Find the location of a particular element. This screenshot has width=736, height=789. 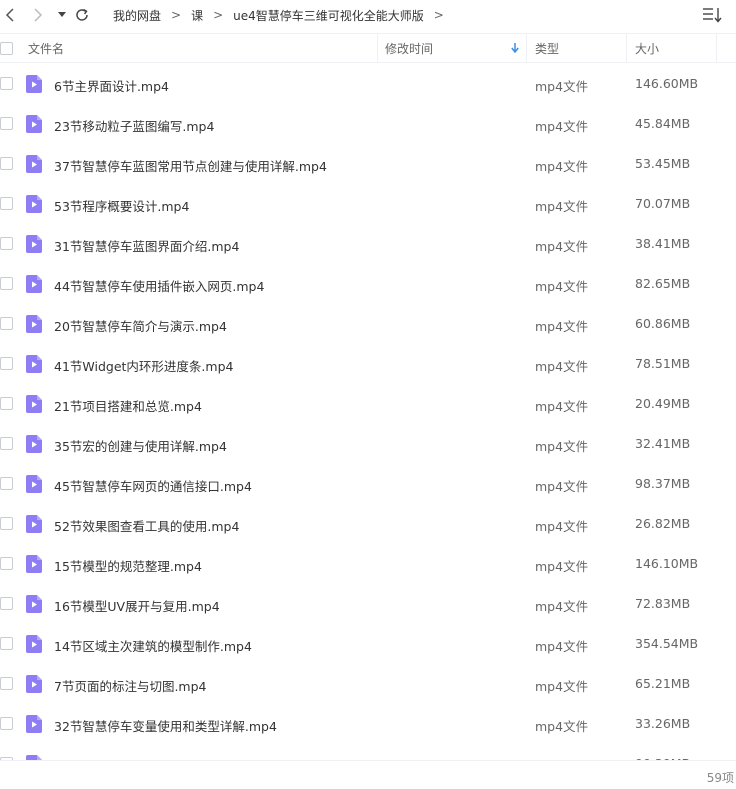

file-row: 37节智慧停车蓝图常用节点创建与使用详解.mp4 mp4文件 53.45MB is located at coordinates (368, 164).